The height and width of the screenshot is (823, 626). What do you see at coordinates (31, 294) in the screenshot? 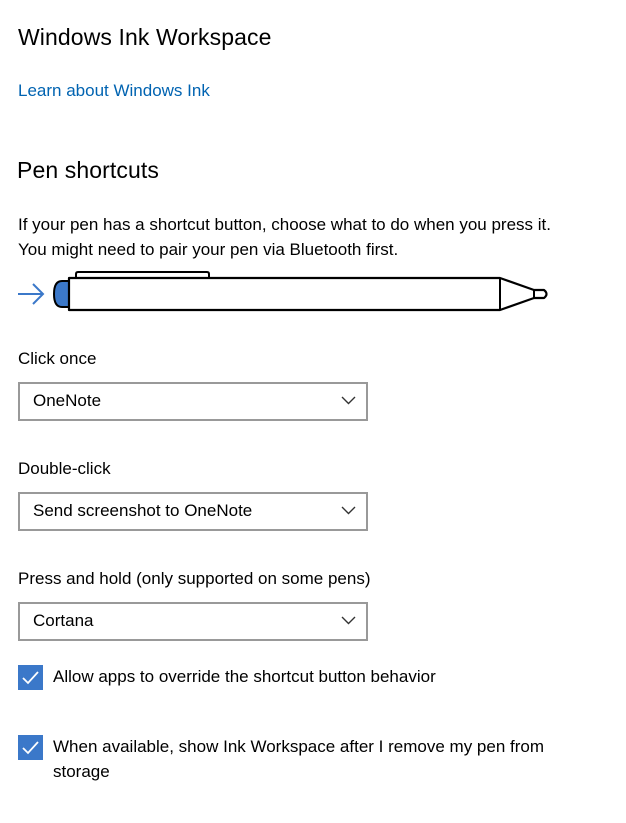
I see `arrow-right-icon` at bounding box center [31, 294].